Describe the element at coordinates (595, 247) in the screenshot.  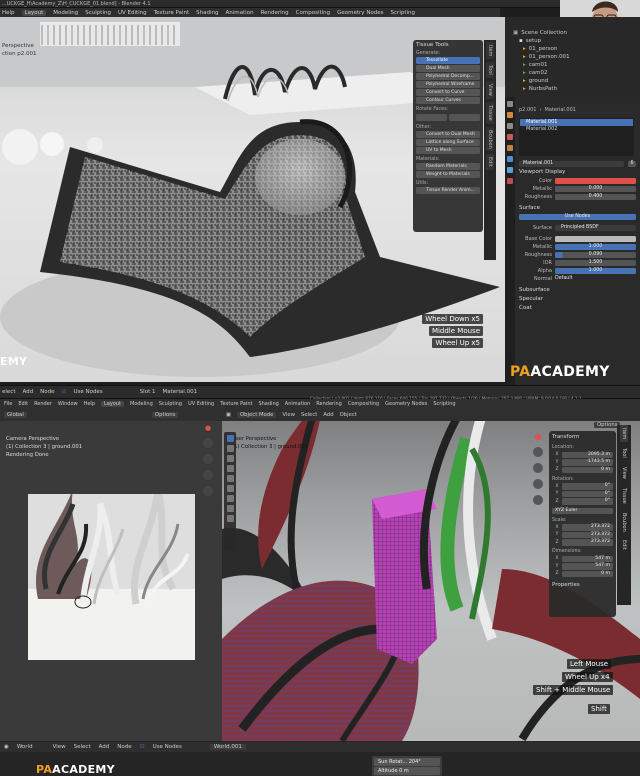
I see `metallic-slider: 1.000` at that location.